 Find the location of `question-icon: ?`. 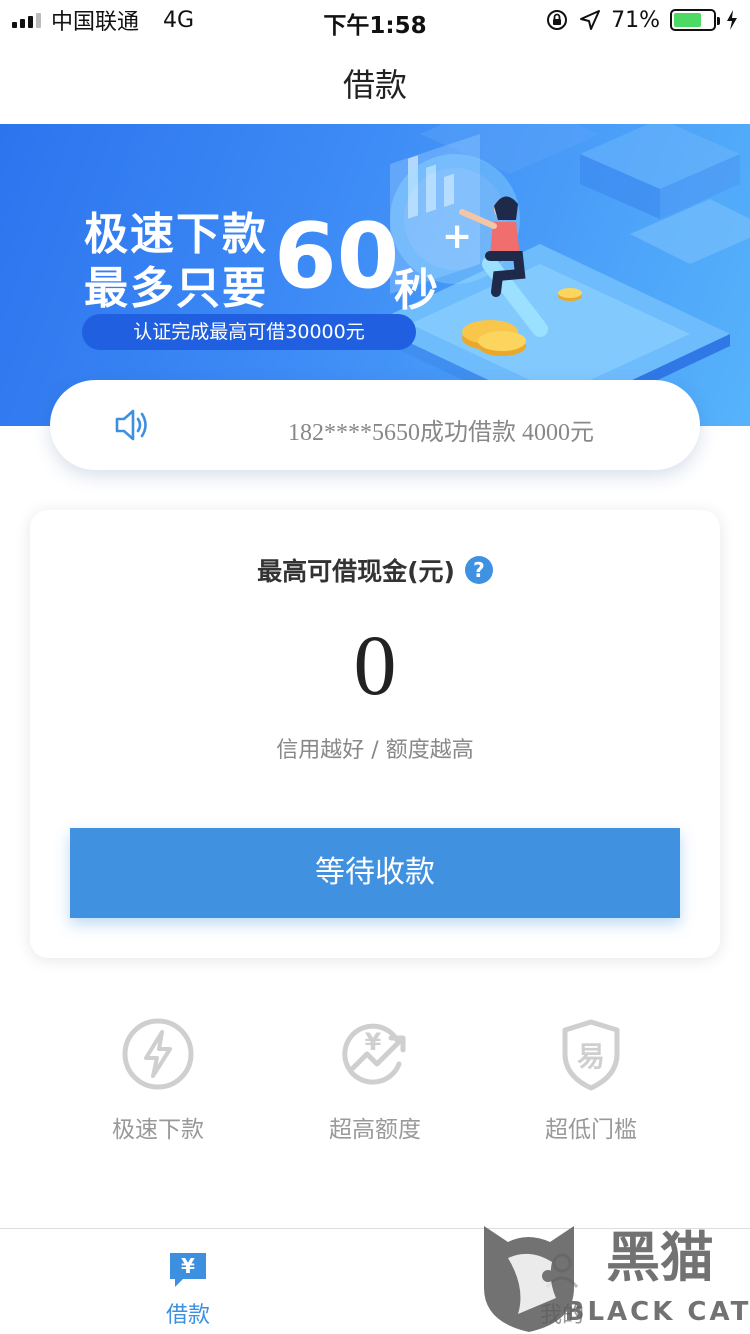

question-icon: ? is located at coordinates (478, 570).